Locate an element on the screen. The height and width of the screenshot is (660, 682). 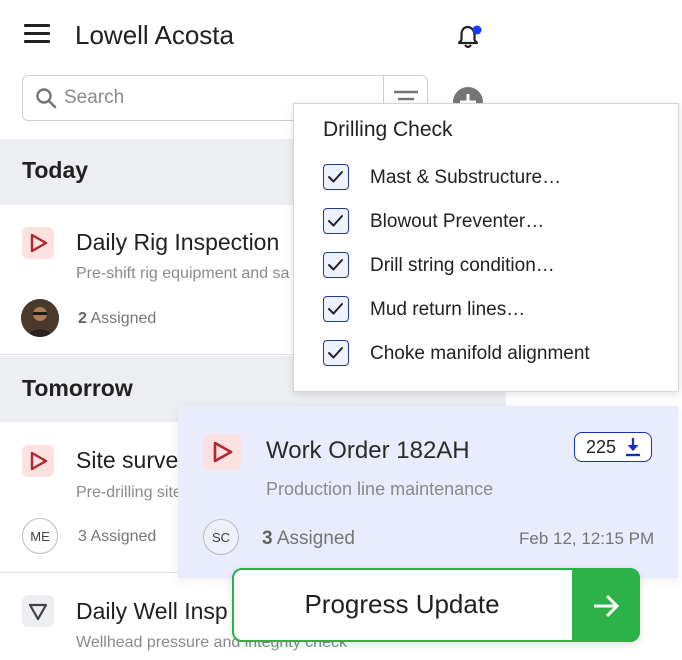
row-title: Daily Well Insp is located at coordinates (152, 611).